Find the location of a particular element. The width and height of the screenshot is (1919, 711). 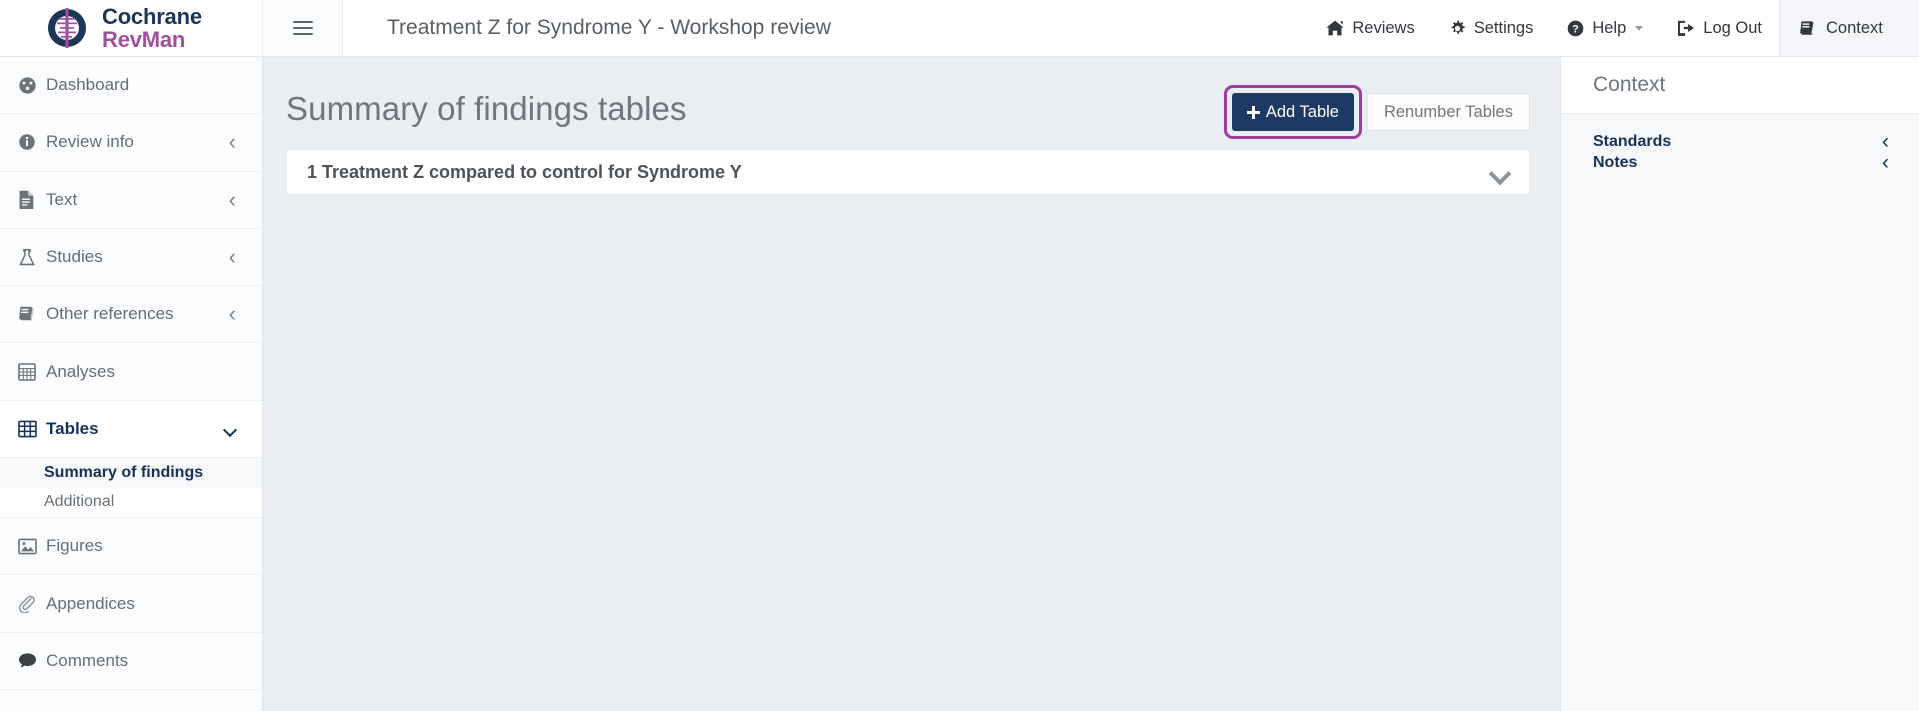

add-table-button: Add Table is located at coordinates (1292, 112).